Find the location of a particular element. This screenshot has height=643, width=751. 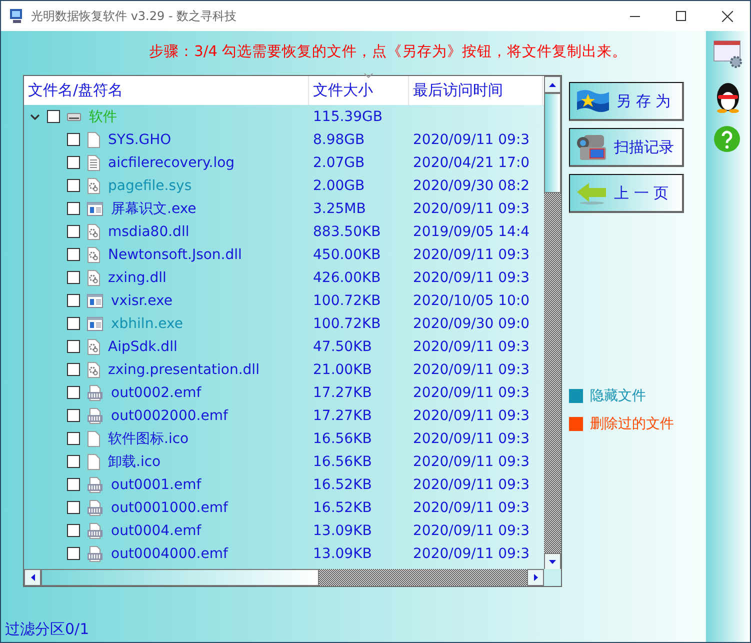

camcorder-icon is located at coordinates (592, 147).